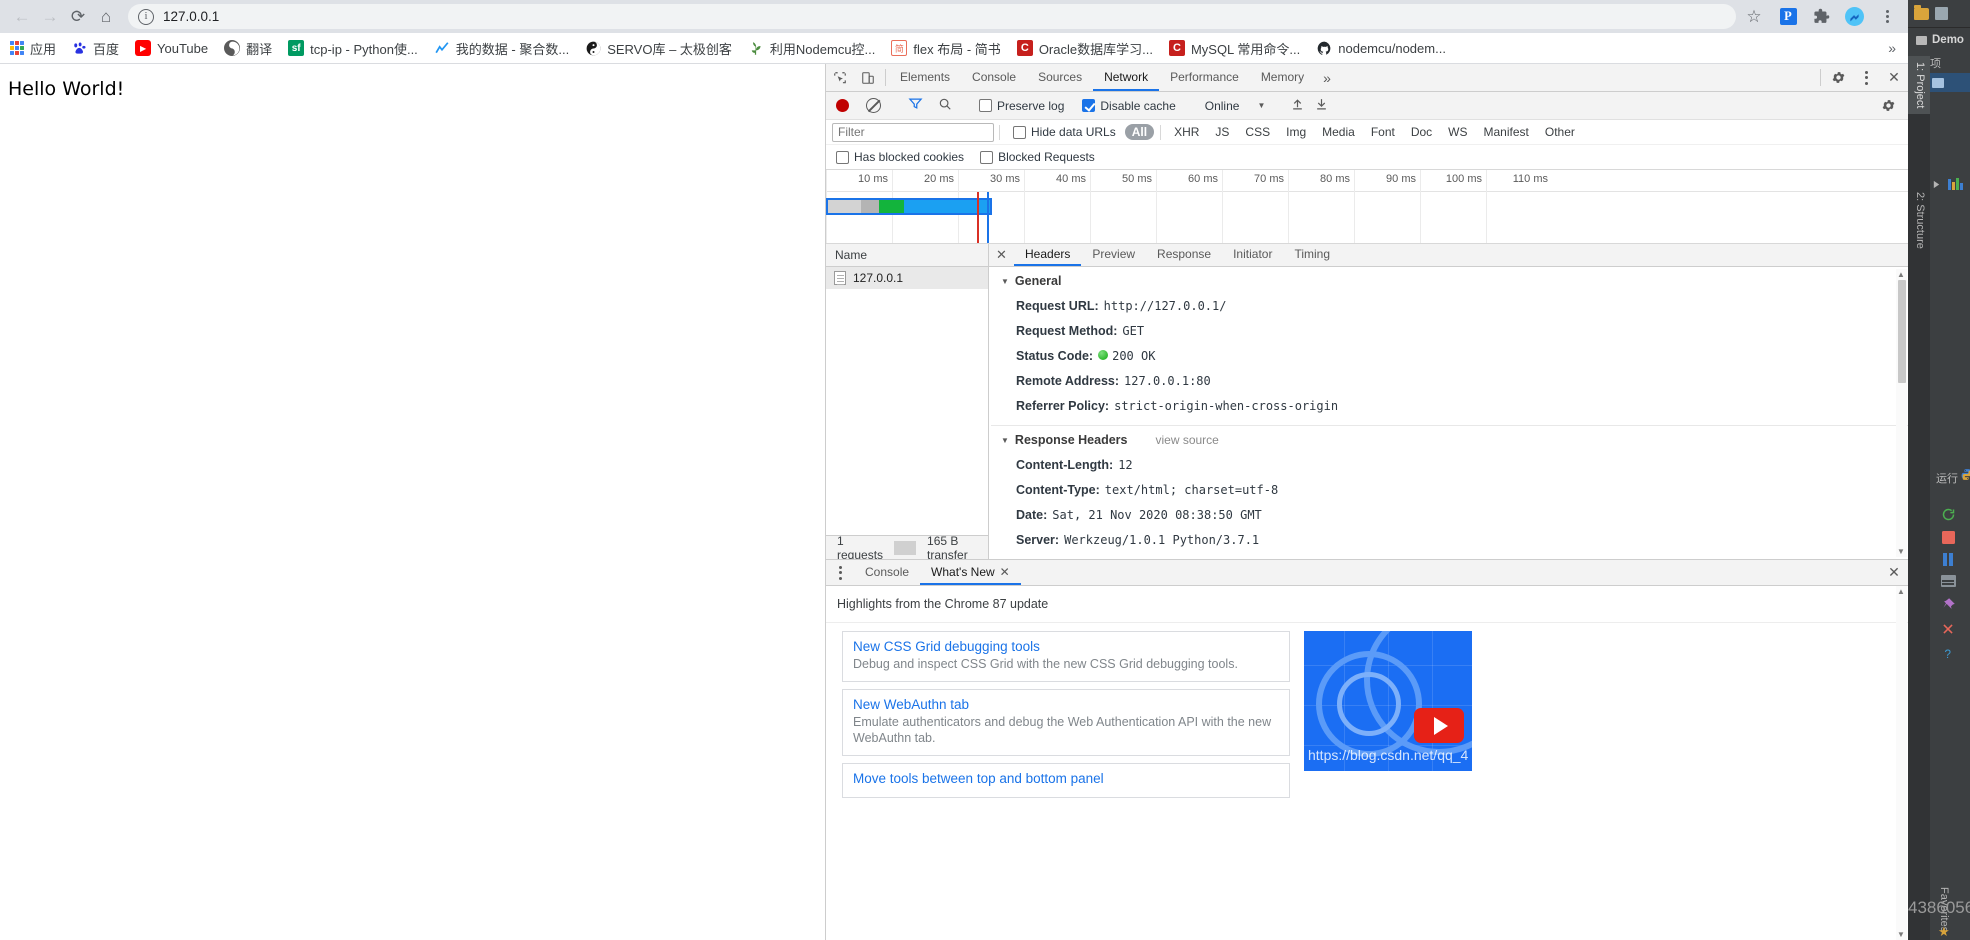 This screenshot has width=1970, height=940. I want to click on sidebar-item-project: 1: Project, so click(1919, 85).